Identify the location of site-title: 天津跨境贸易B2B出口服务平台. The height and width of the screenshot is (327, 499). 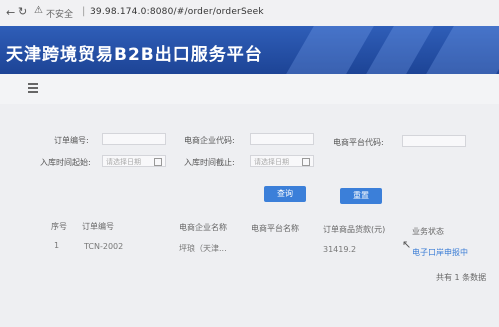
(134, 55).